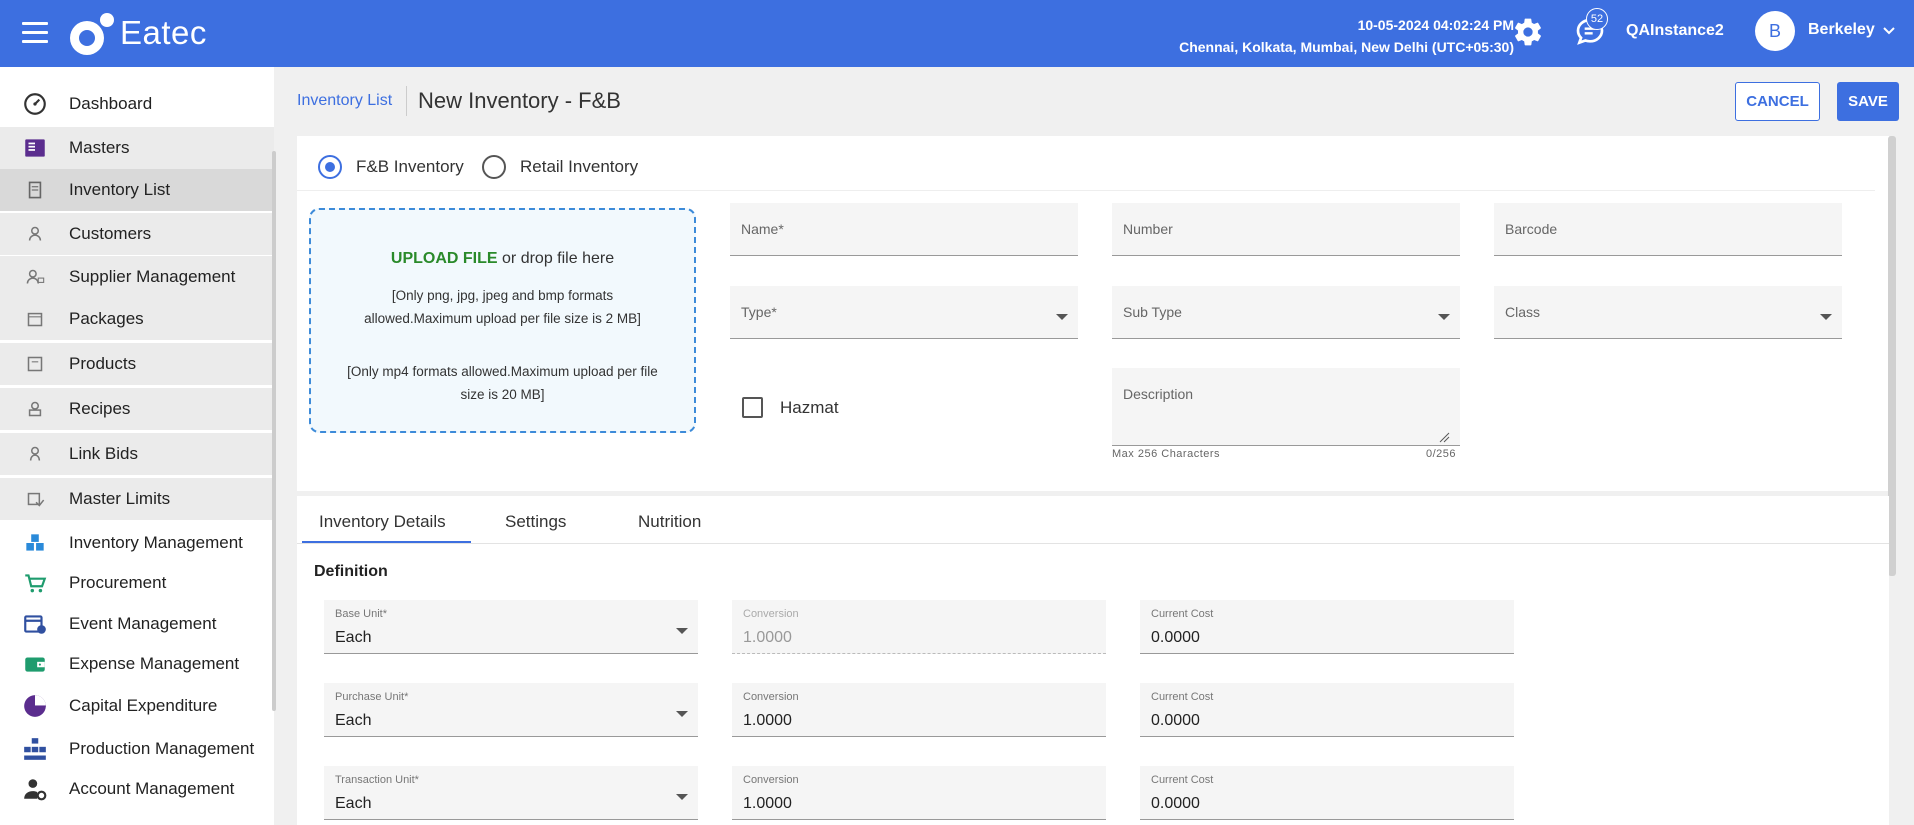 This screenshot has height=825, width=1914. I want to click on radio-unselected-icon, so click(494, 167).